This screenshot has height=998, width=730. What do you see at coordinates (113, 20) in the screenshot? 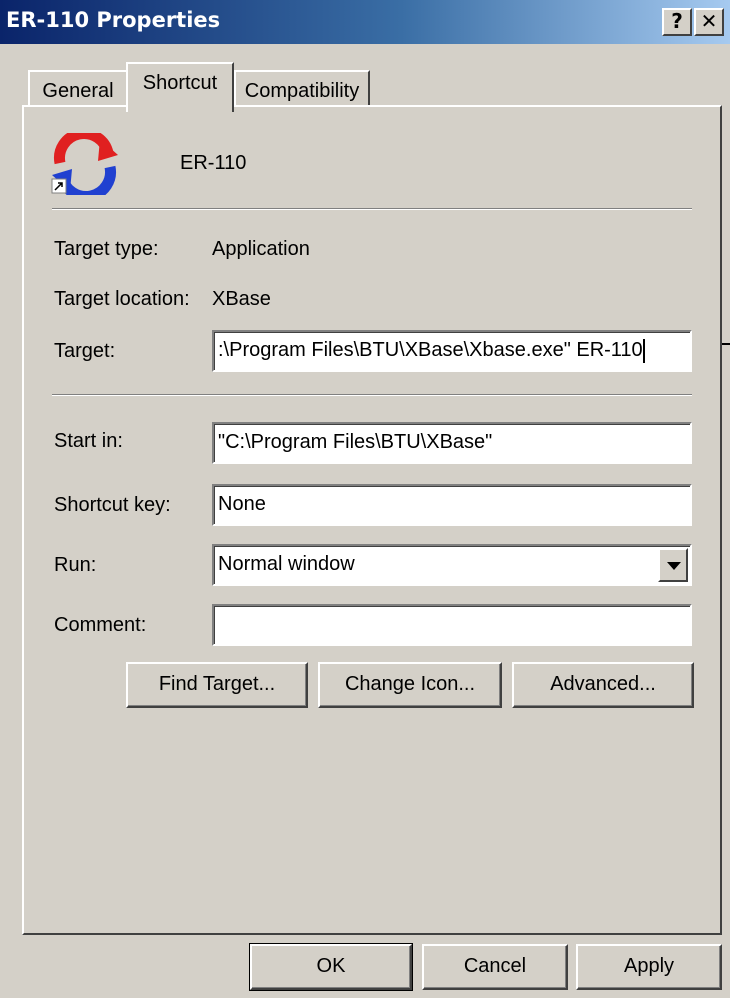
I see `window-title: ER-110 Properties` at bounding box center [113, 20].